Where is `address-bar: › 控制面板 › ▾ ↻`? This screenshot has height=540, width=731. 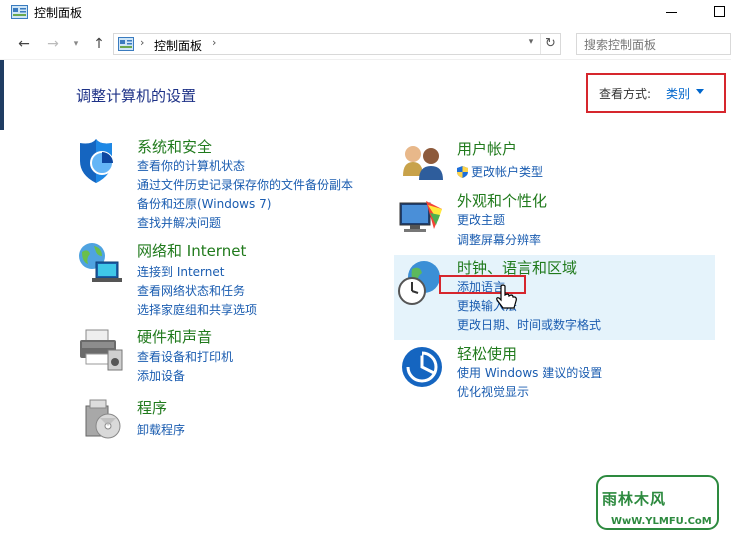 address-bar: › 控制面板 › ▾ ↻ is located at coordinates (337, 44).